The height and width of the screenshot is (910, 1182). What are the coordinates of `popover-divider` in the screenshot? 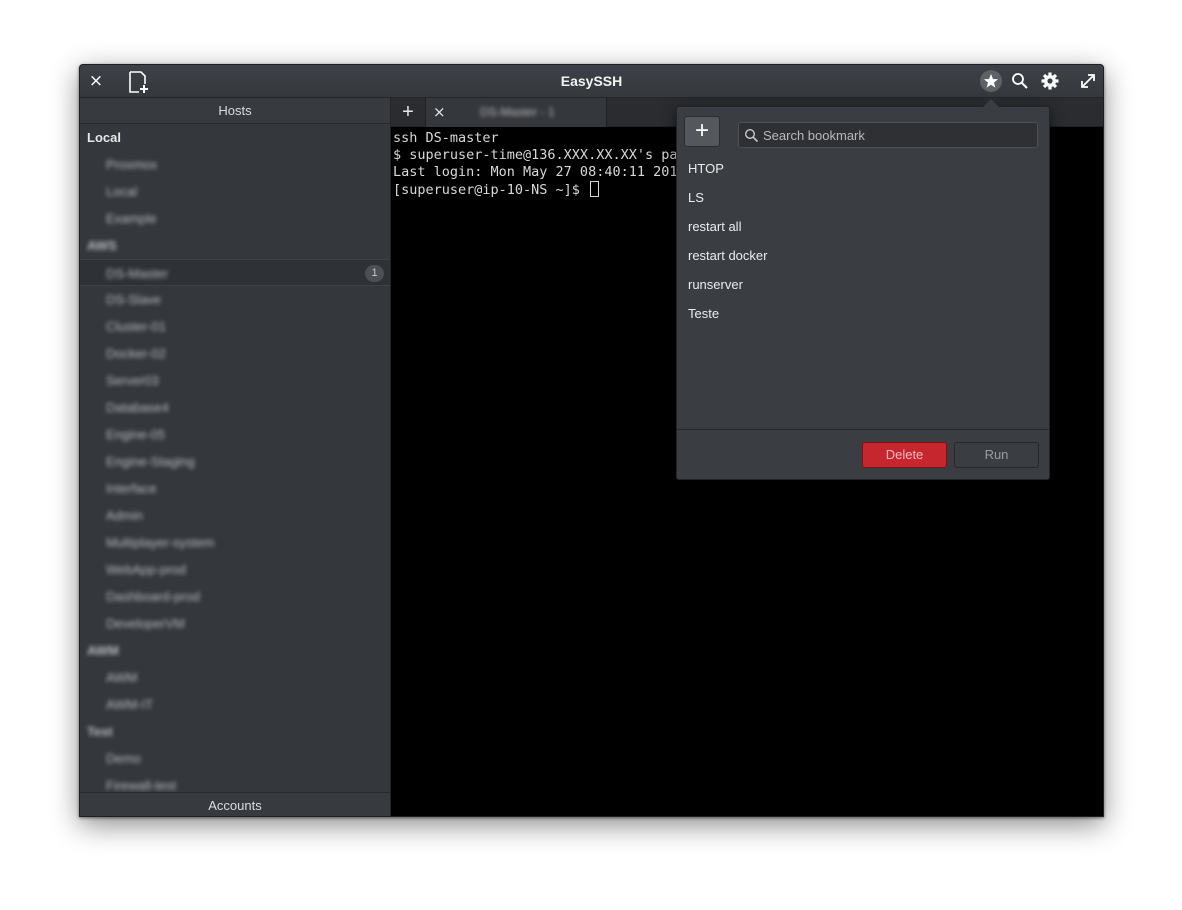 It's located at (863, 429).